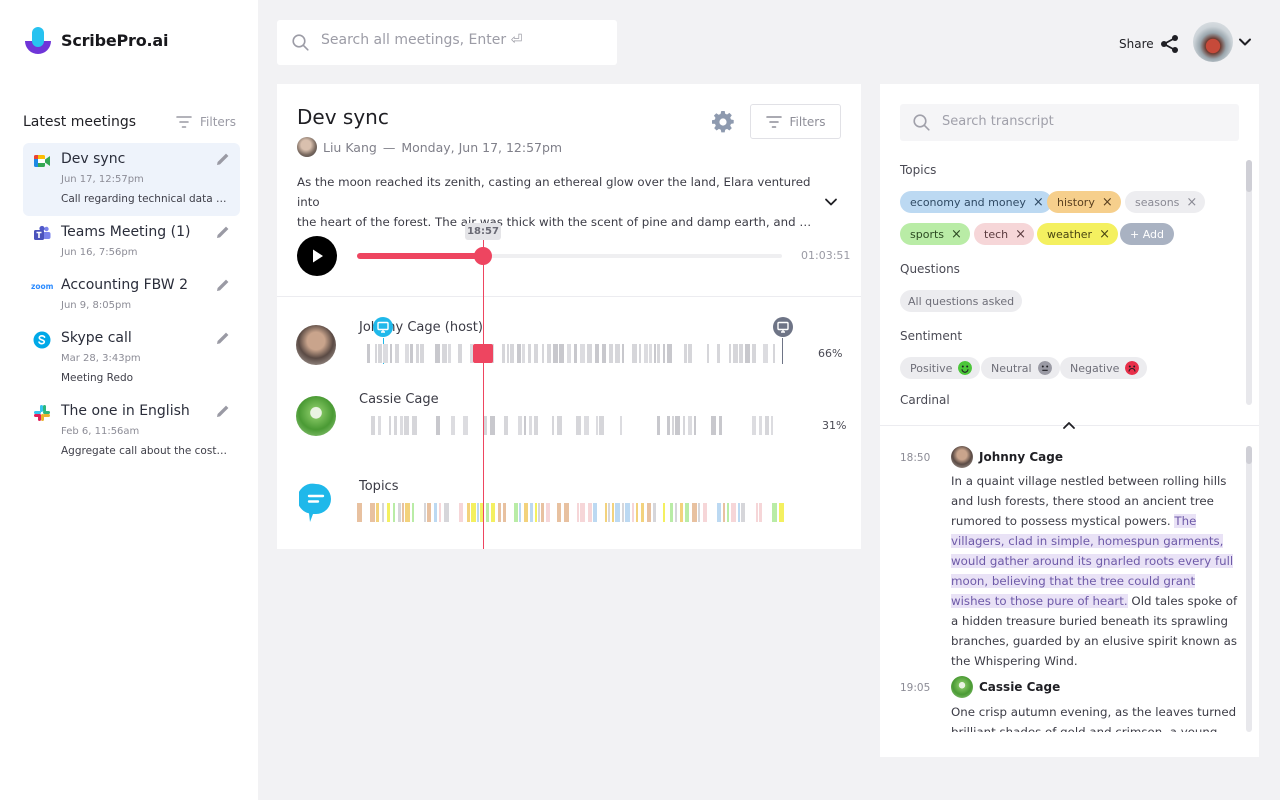 This screenshot has height=800, width=1280. I want to click on topics-timeline, so click(570, 512).